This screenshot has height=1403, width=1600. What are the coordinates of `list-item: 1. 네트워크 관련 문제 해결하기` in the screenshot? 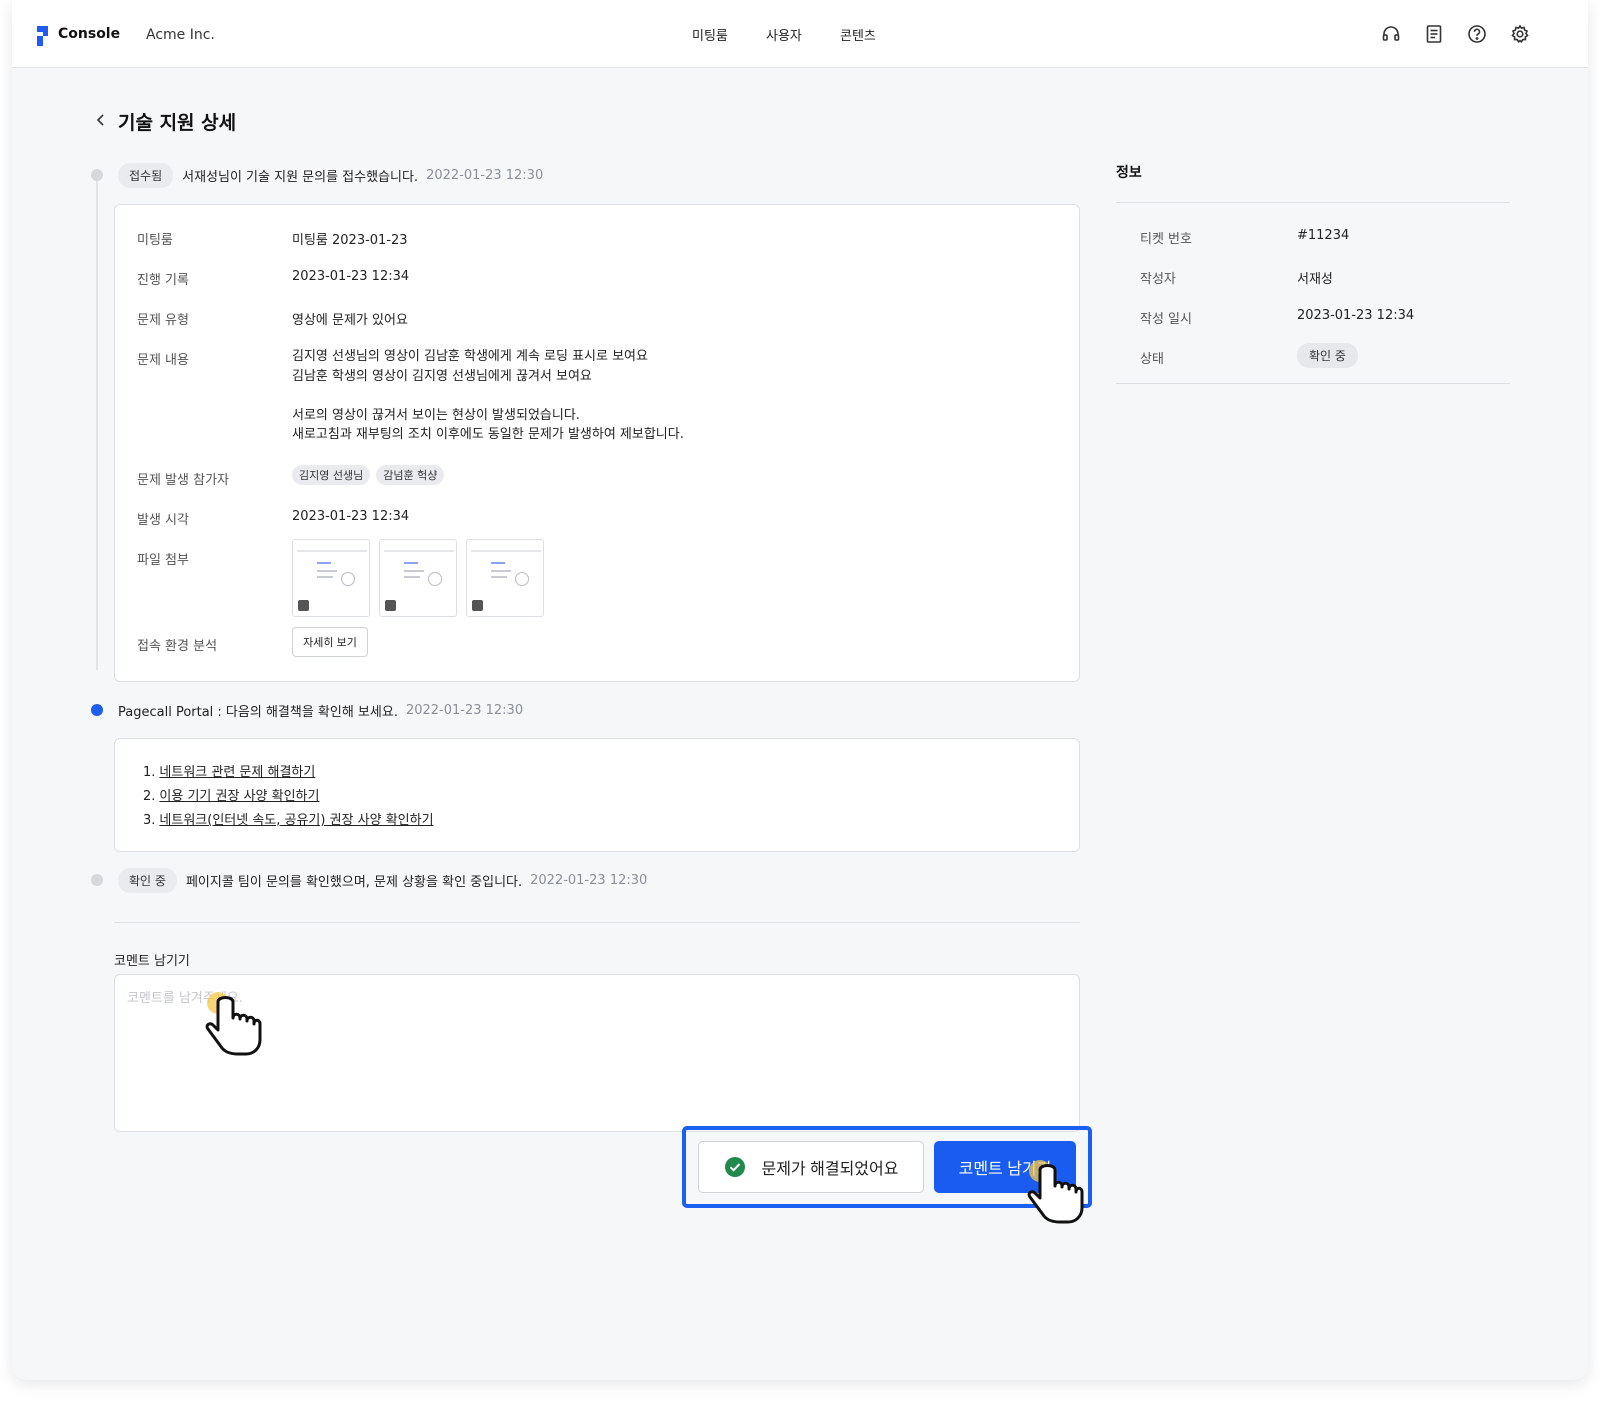 It's located at (229, 772).